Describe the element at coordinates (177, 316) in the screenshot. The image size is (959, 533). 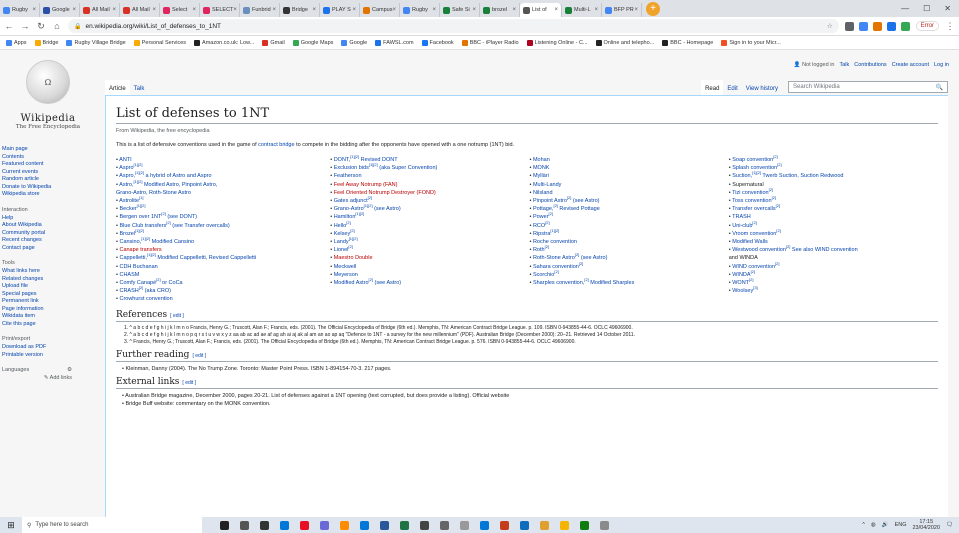
I see `edit-section-link: [ edit ]` at that location.